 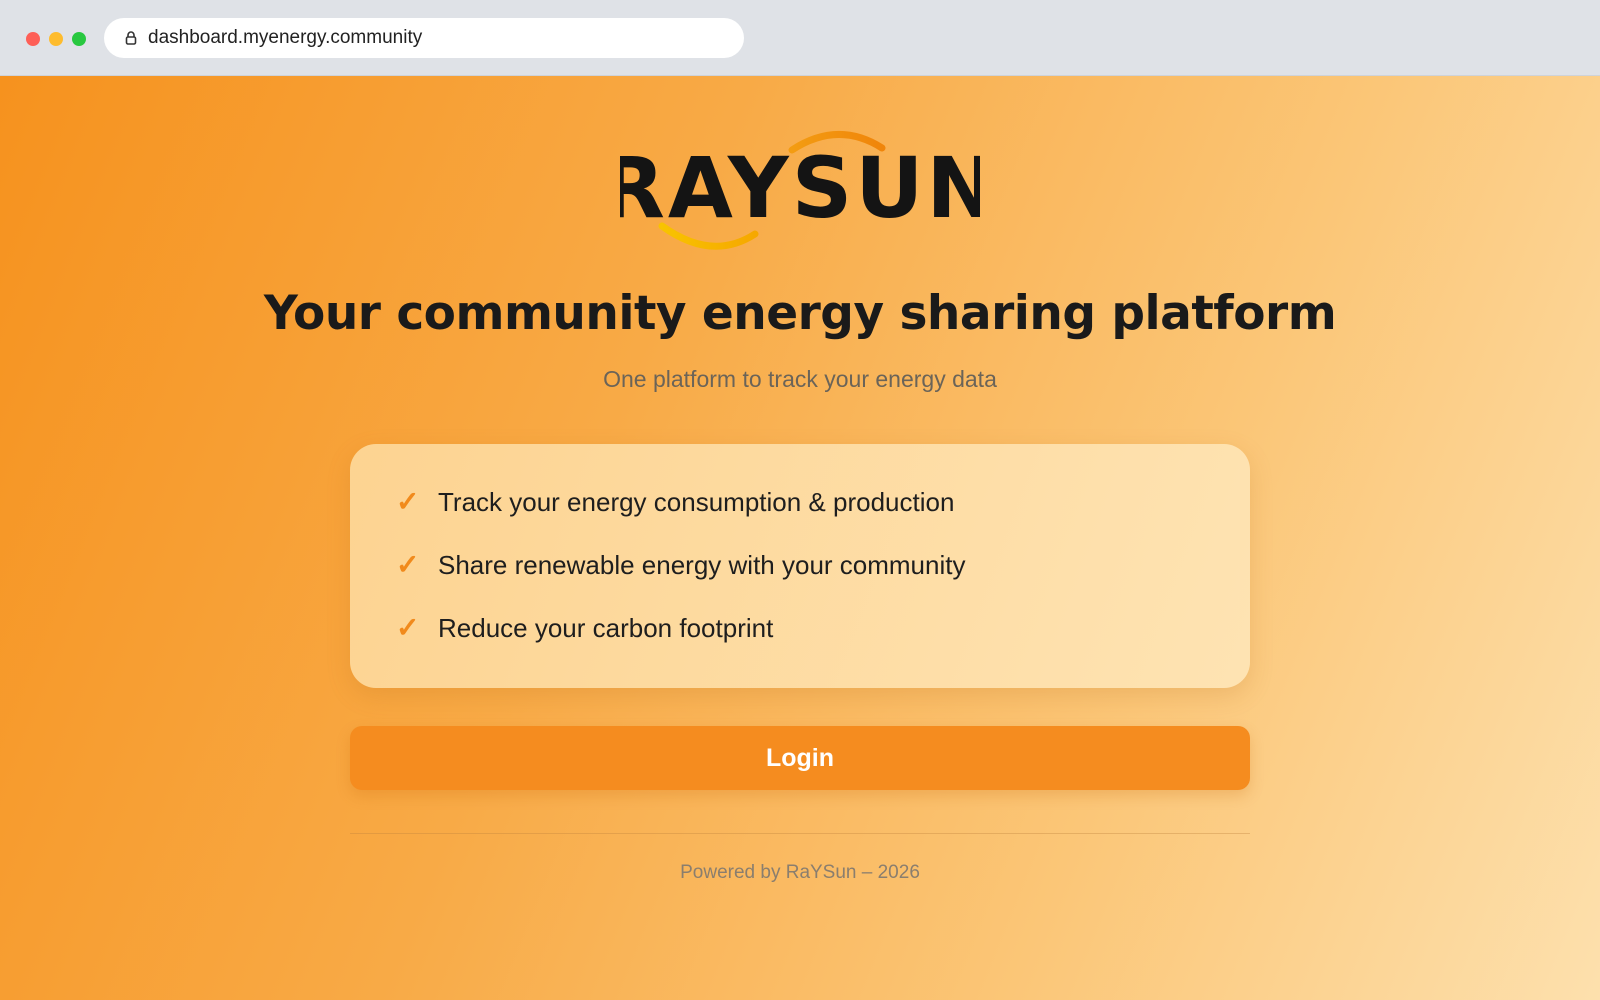 I want to click on page-title: Your community energy sharing platform, so click(x=800, y=313).